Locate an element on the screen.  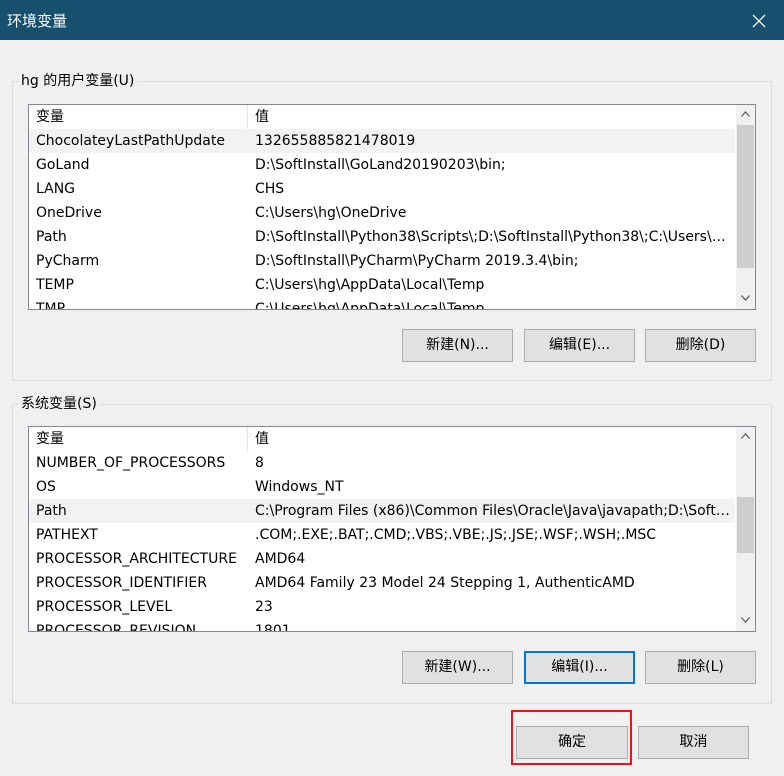
variable-name-cell: ChocolateyLastPathUpdate is located at coordinates (130, 141).